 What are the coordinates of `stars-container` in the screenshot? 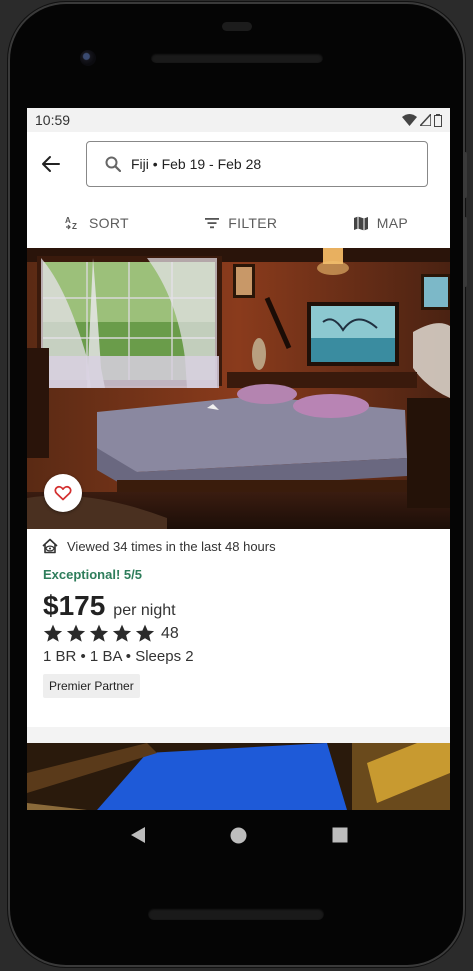 It's located at (99, 633).